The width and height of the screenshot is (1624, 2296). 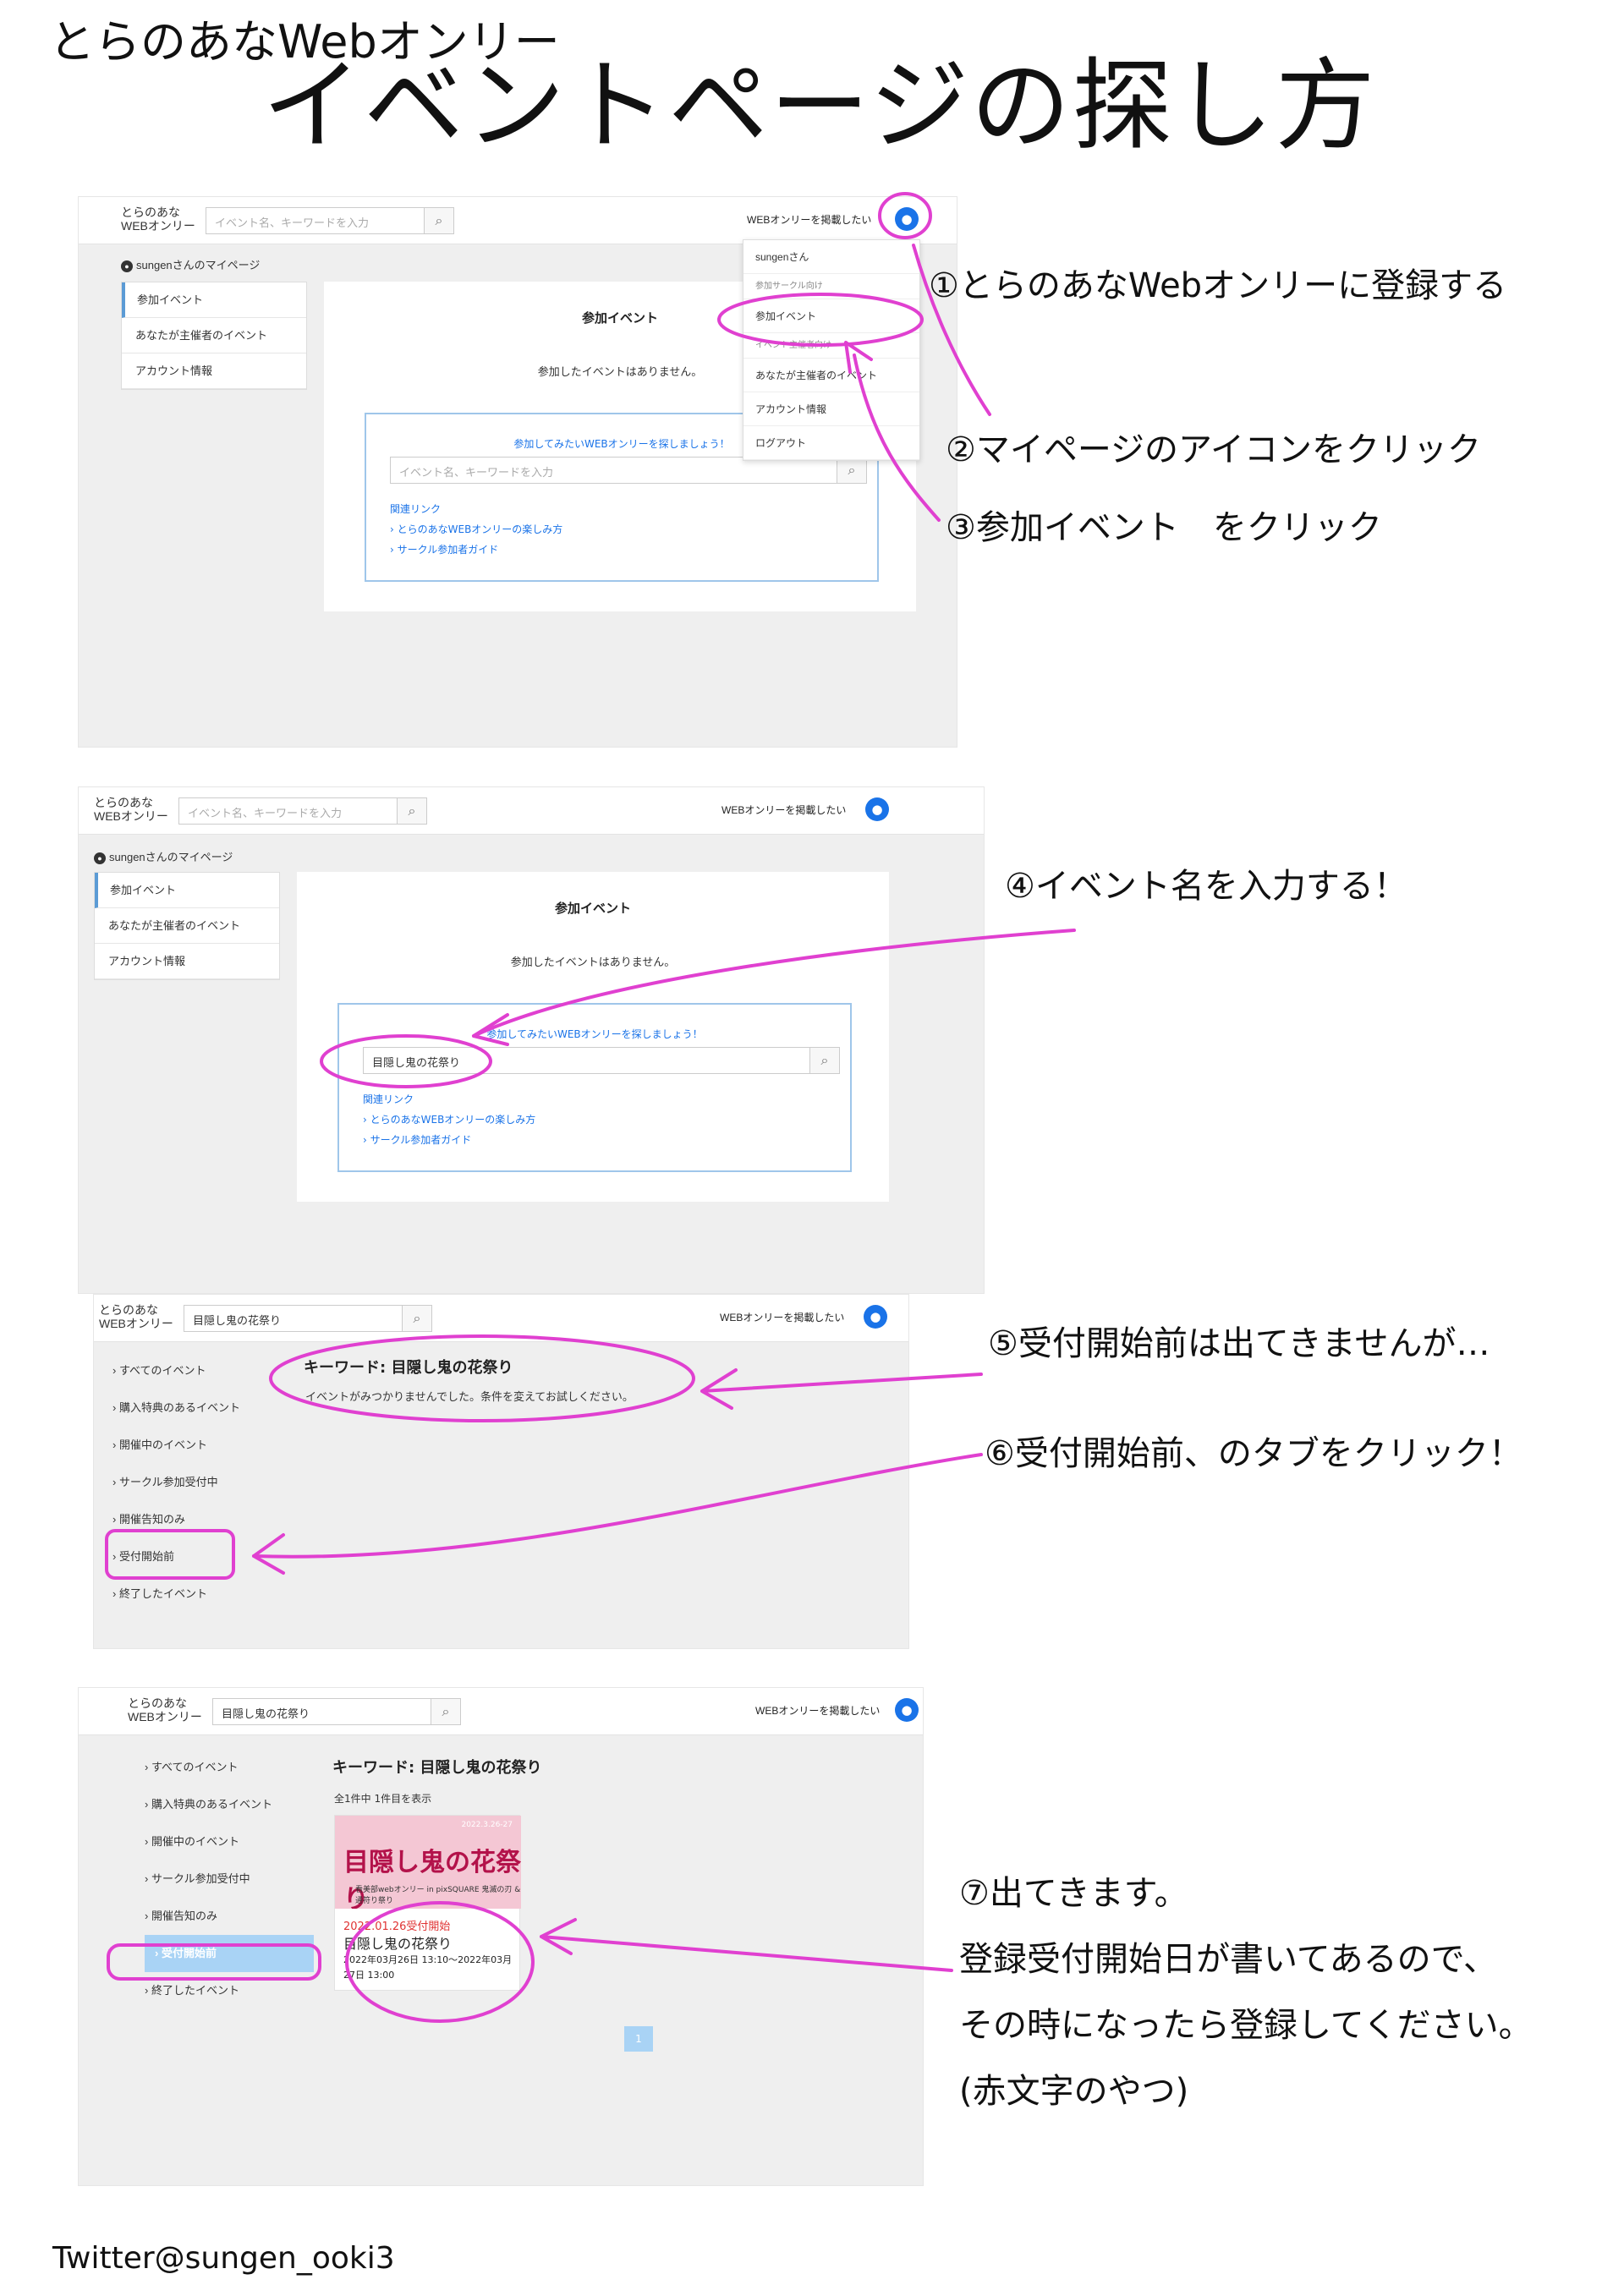 What do you see at coordinates (223, 2258) in the screenshot?
I see `twitter-credit: Twitter@sungen_ooki3` at bounding box center [223, 2258].